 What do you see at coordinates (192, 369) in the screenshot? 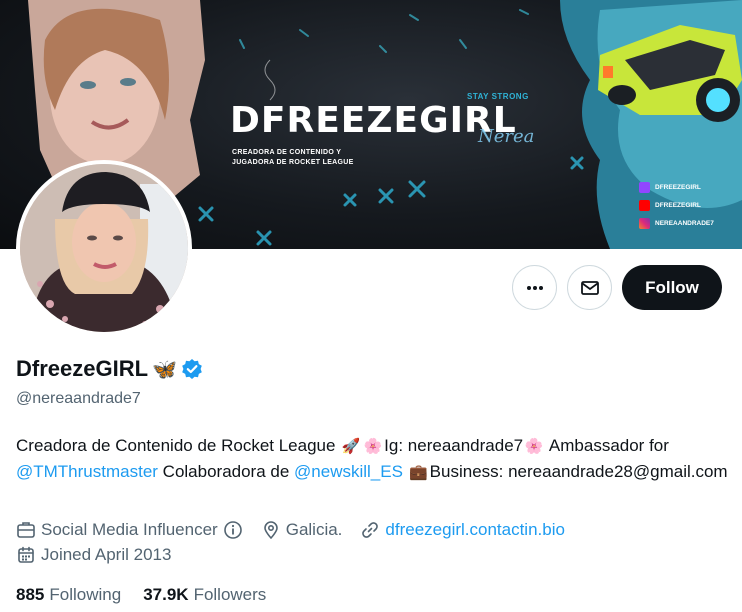
I see `verified-badge-icon` at bounding box center [192, 369].